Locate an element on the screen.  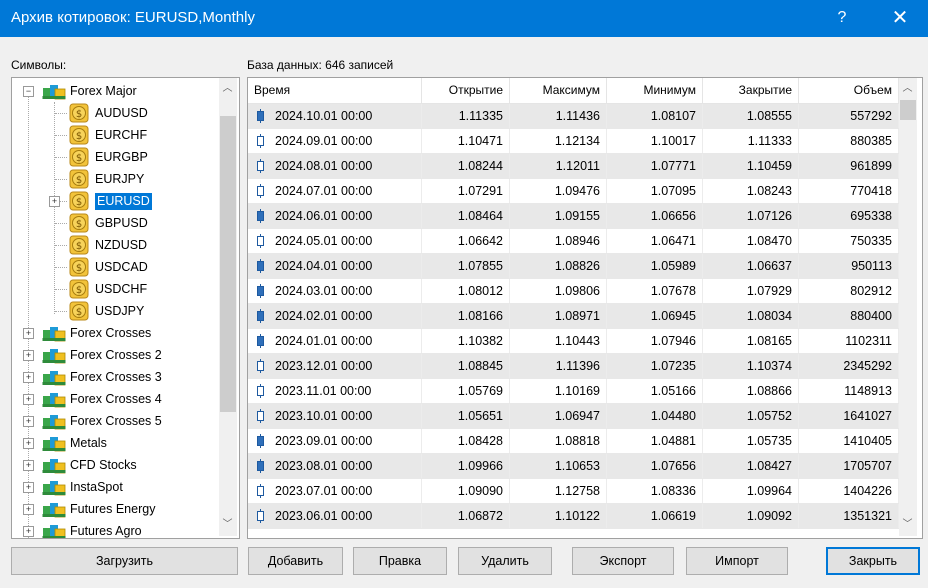
export-button: Экспорт is located at coordinates (623, 561).